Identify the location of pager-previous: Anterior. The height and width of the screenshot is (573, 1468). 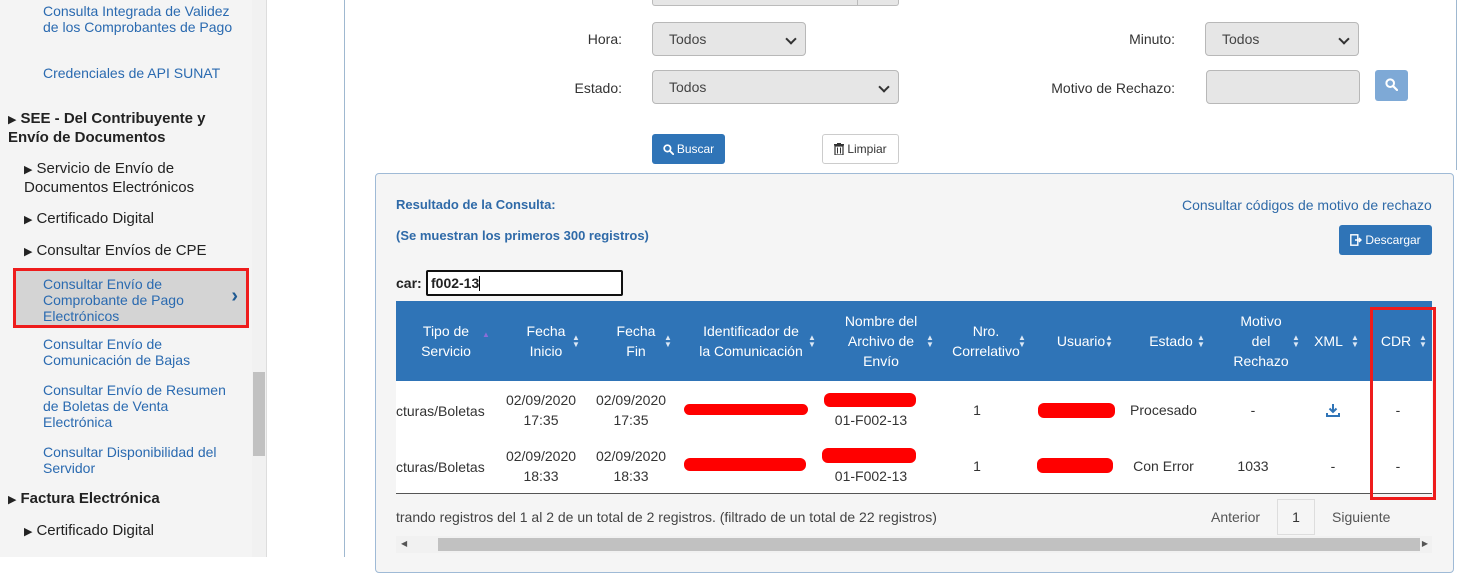
(1235, 517).